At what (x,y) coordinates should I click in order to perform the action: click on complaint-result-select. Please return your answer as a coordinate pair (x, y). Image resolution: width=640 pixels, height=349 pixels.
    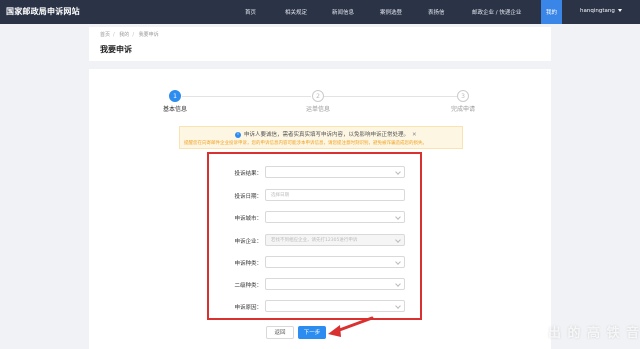
    Looking at the image, I should click on (335, 172).